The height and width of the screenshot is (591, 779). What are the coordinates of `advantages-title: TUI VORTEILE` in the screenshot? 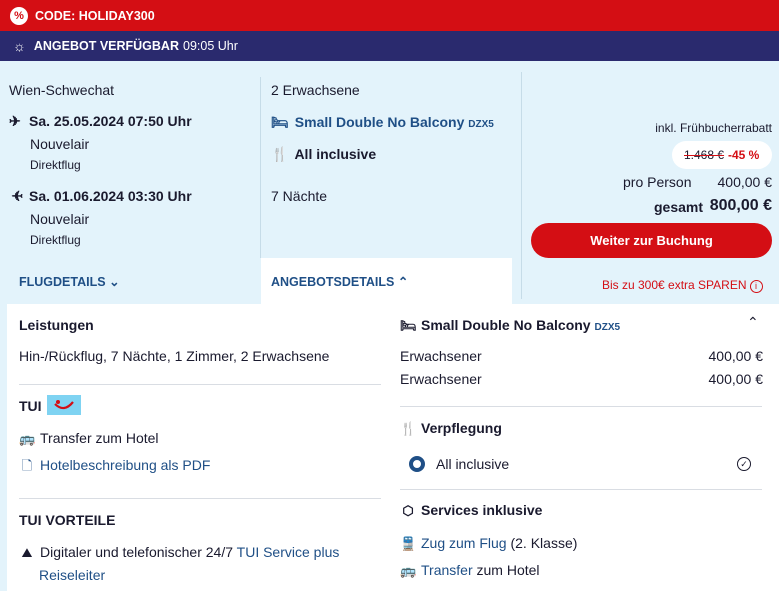 It's located at (67, 520).